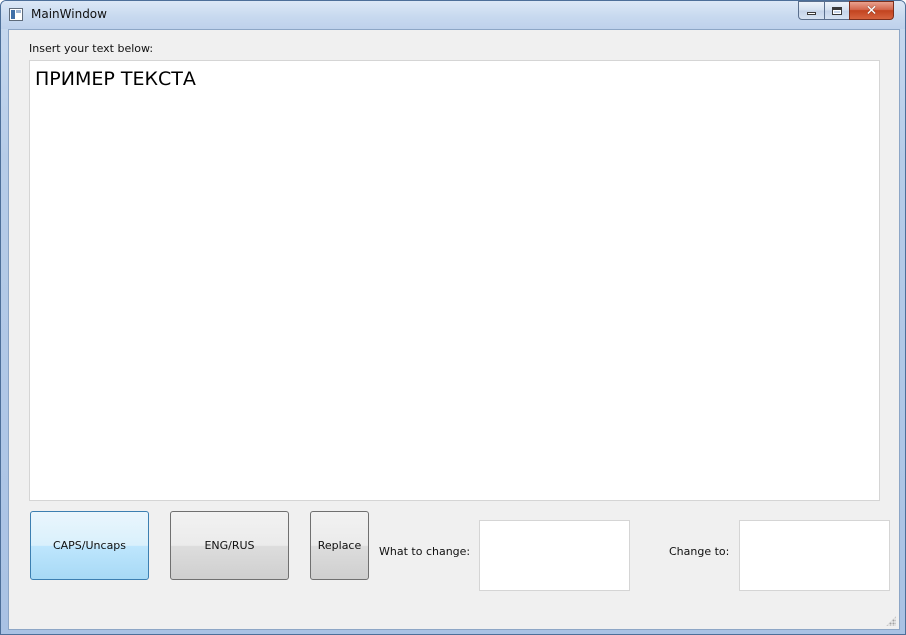 The width and height of the screenshot is (906, 635). I want to click on close-button: ✕, so click(871, 10).